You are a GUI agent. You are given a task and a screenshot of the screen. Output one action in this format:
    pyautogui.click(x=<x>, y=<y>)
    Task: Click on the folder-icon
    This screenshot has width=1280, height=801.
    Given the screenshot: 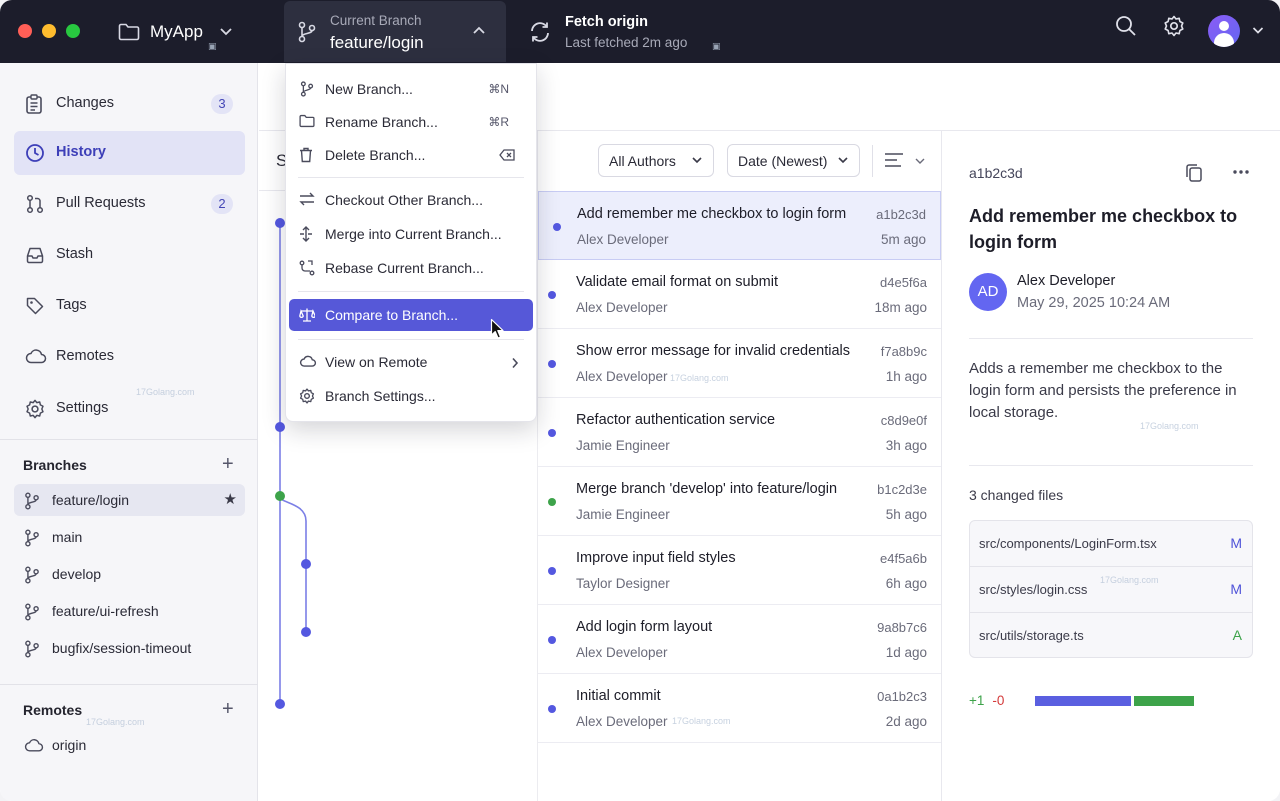 What is the action you would take?
    pyautogui.click(x=307, y=121)
    